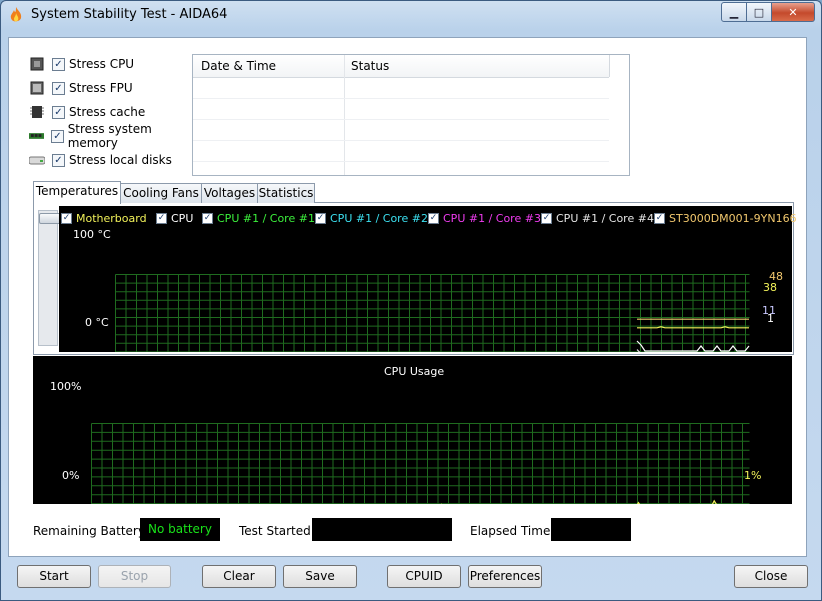  I want to click on stress-fpu-option: ✓ Stress FPU, so click(114, 88).